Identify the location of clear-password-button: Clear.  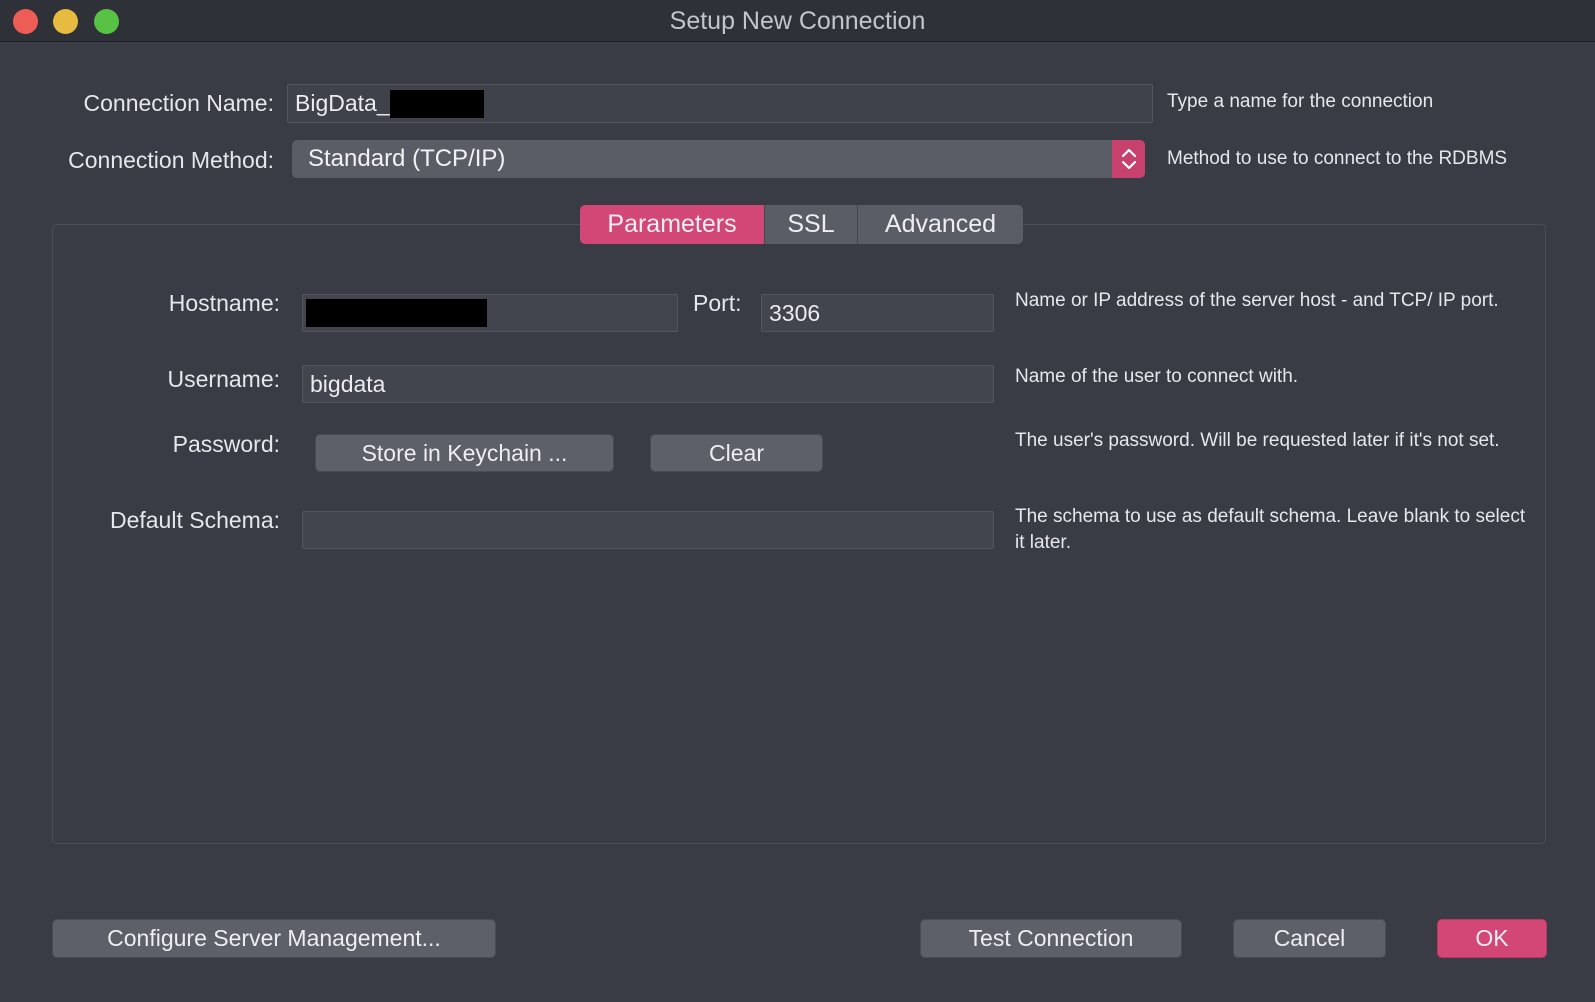
(736, 453).